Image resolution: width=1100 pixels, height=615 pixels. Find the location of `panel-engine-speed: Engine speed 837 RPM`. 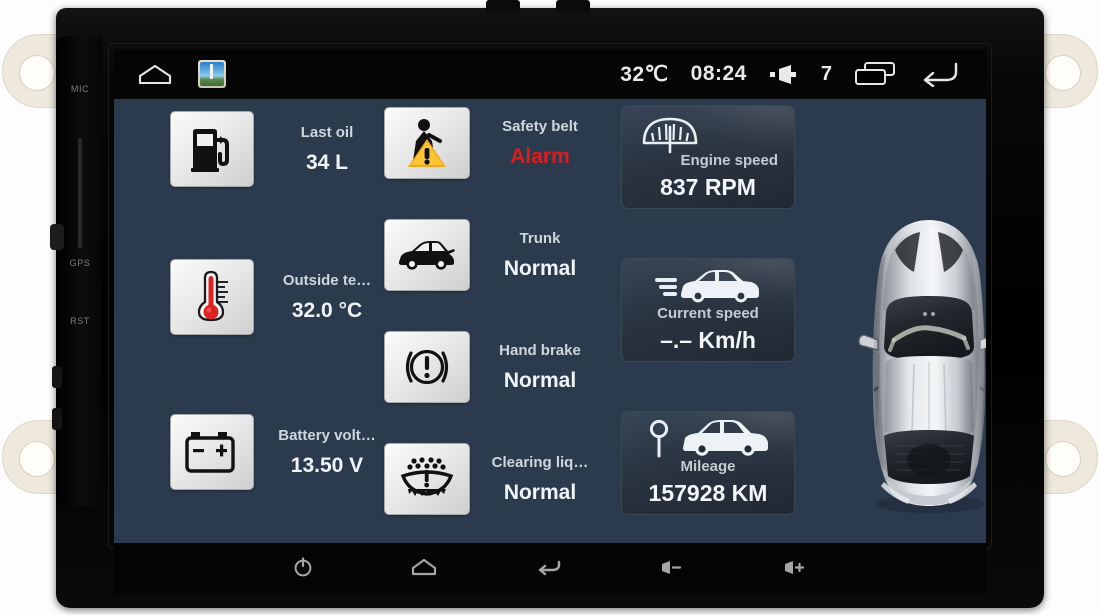

panel-engine-speed: Engine speed 837 RPM is located at coordinates (708, 157).